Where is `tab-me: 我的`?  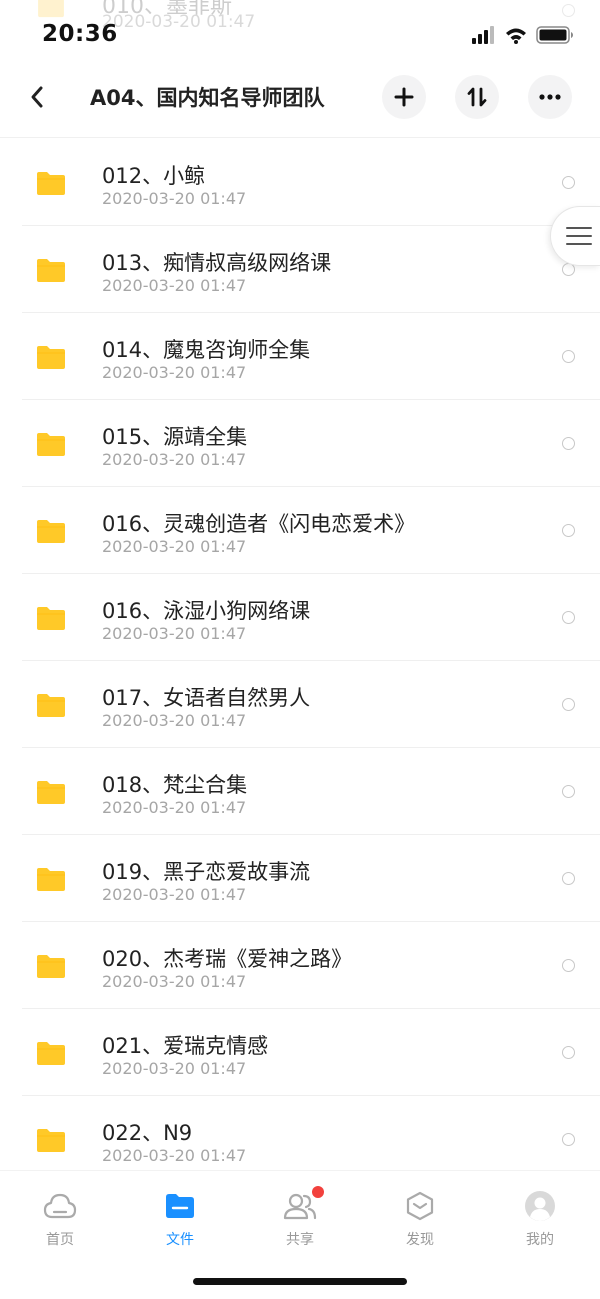 tab-me: 我的 is located at coordinates (540, 1217).